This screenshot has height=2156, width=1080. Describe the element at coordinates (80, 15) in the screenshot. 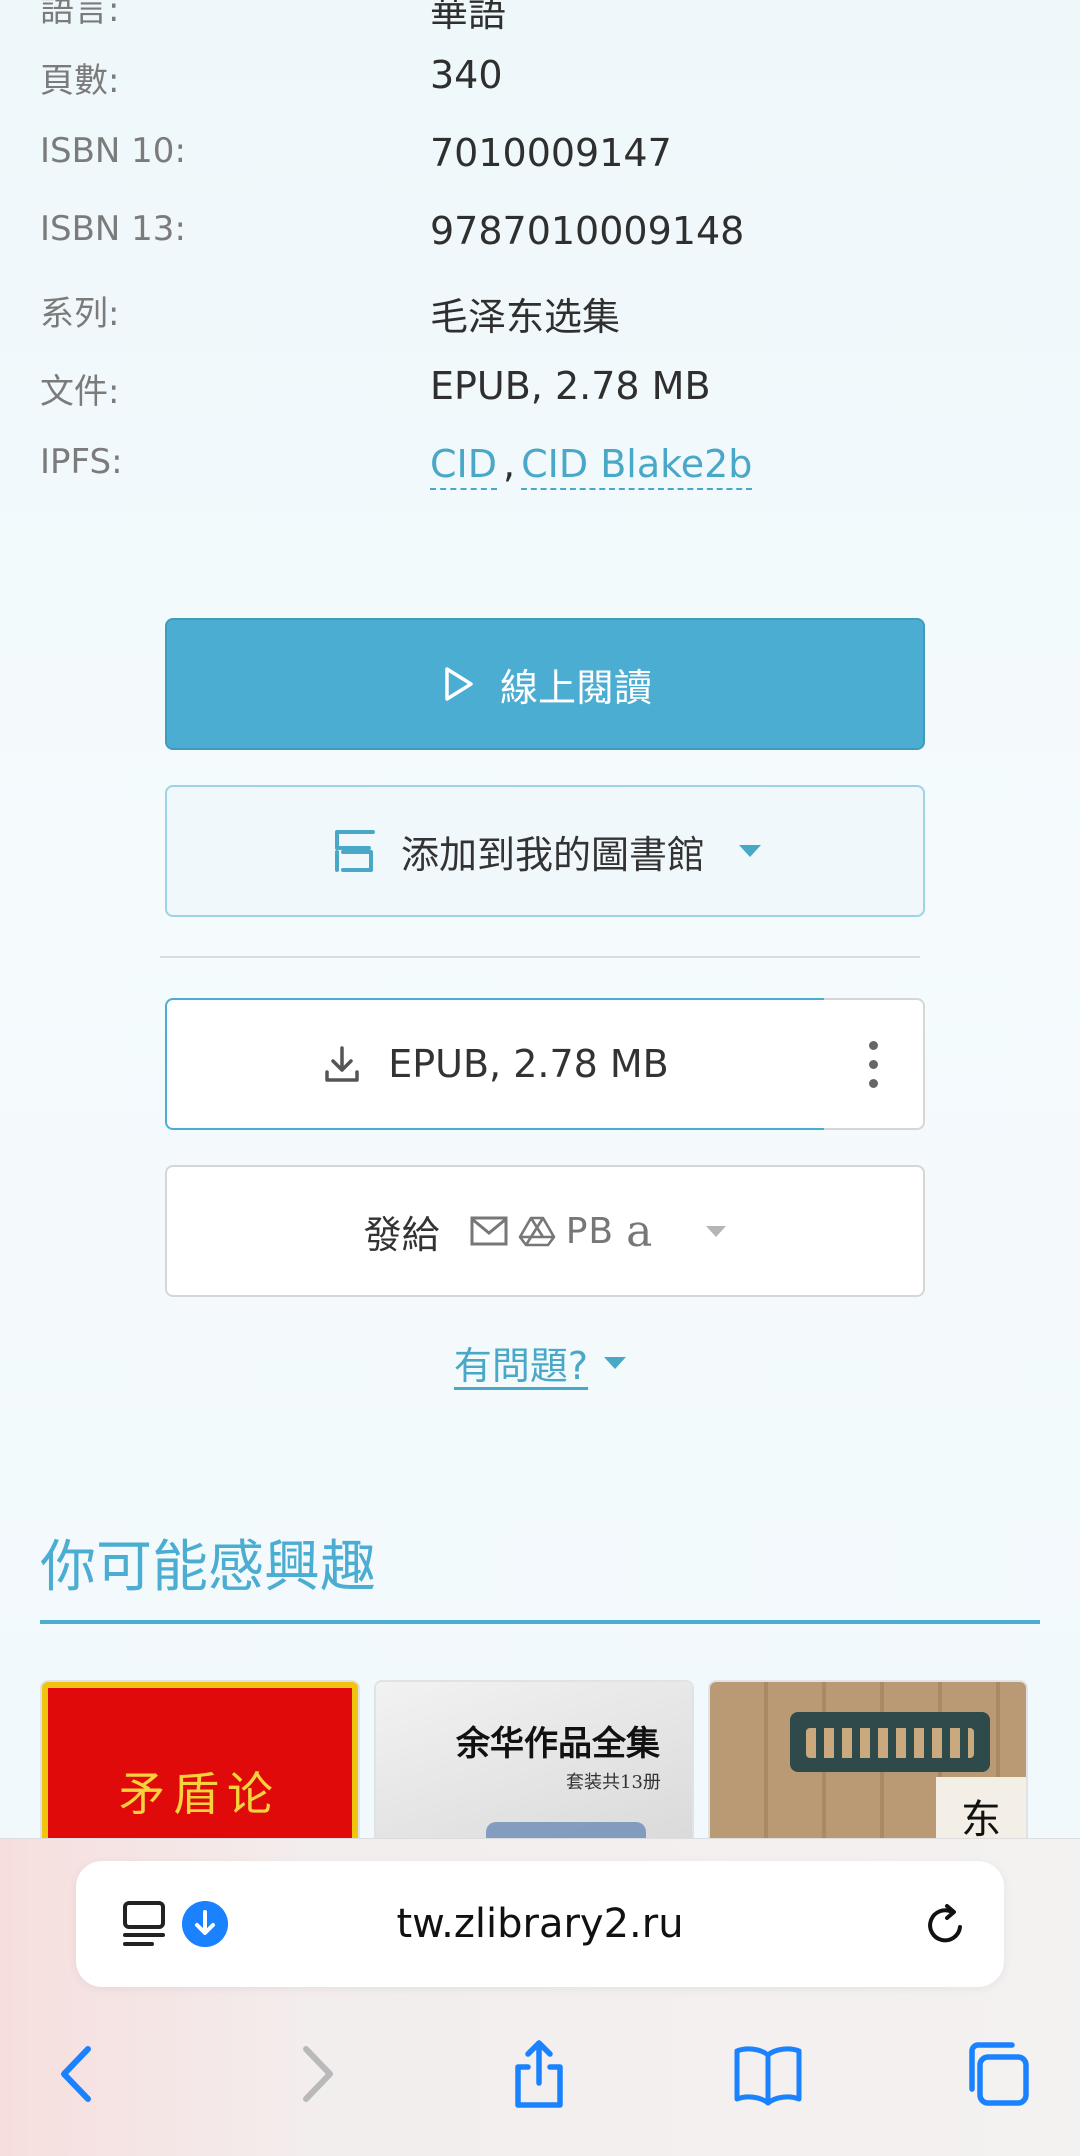

I see `detail-label: 語言:` at that location.